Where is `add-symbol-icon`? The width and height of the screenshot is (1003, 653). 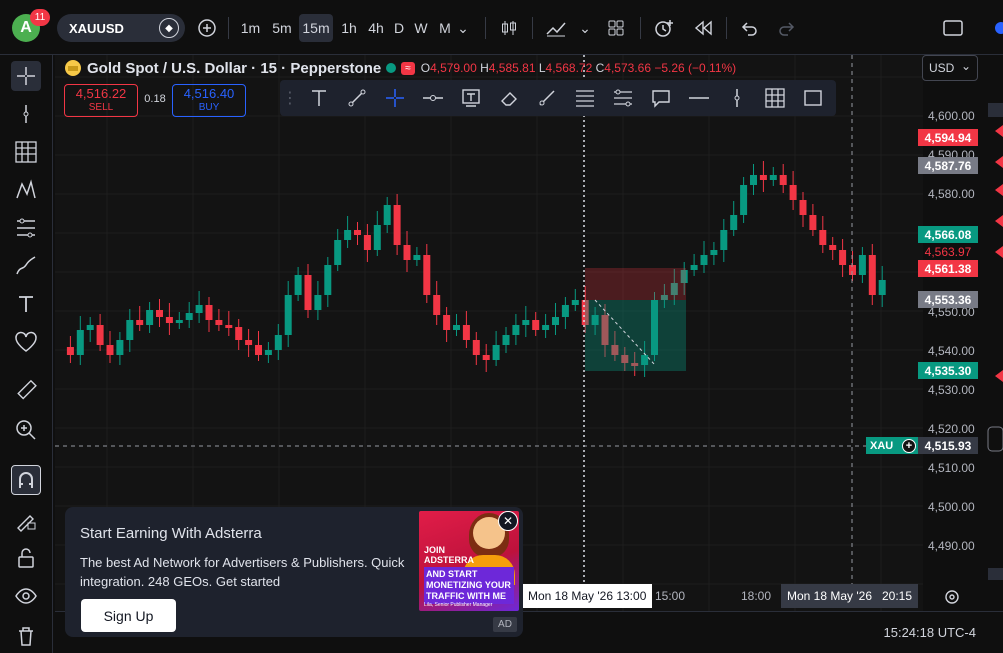 add-symbol-icon is located at coordinates (207, 28).